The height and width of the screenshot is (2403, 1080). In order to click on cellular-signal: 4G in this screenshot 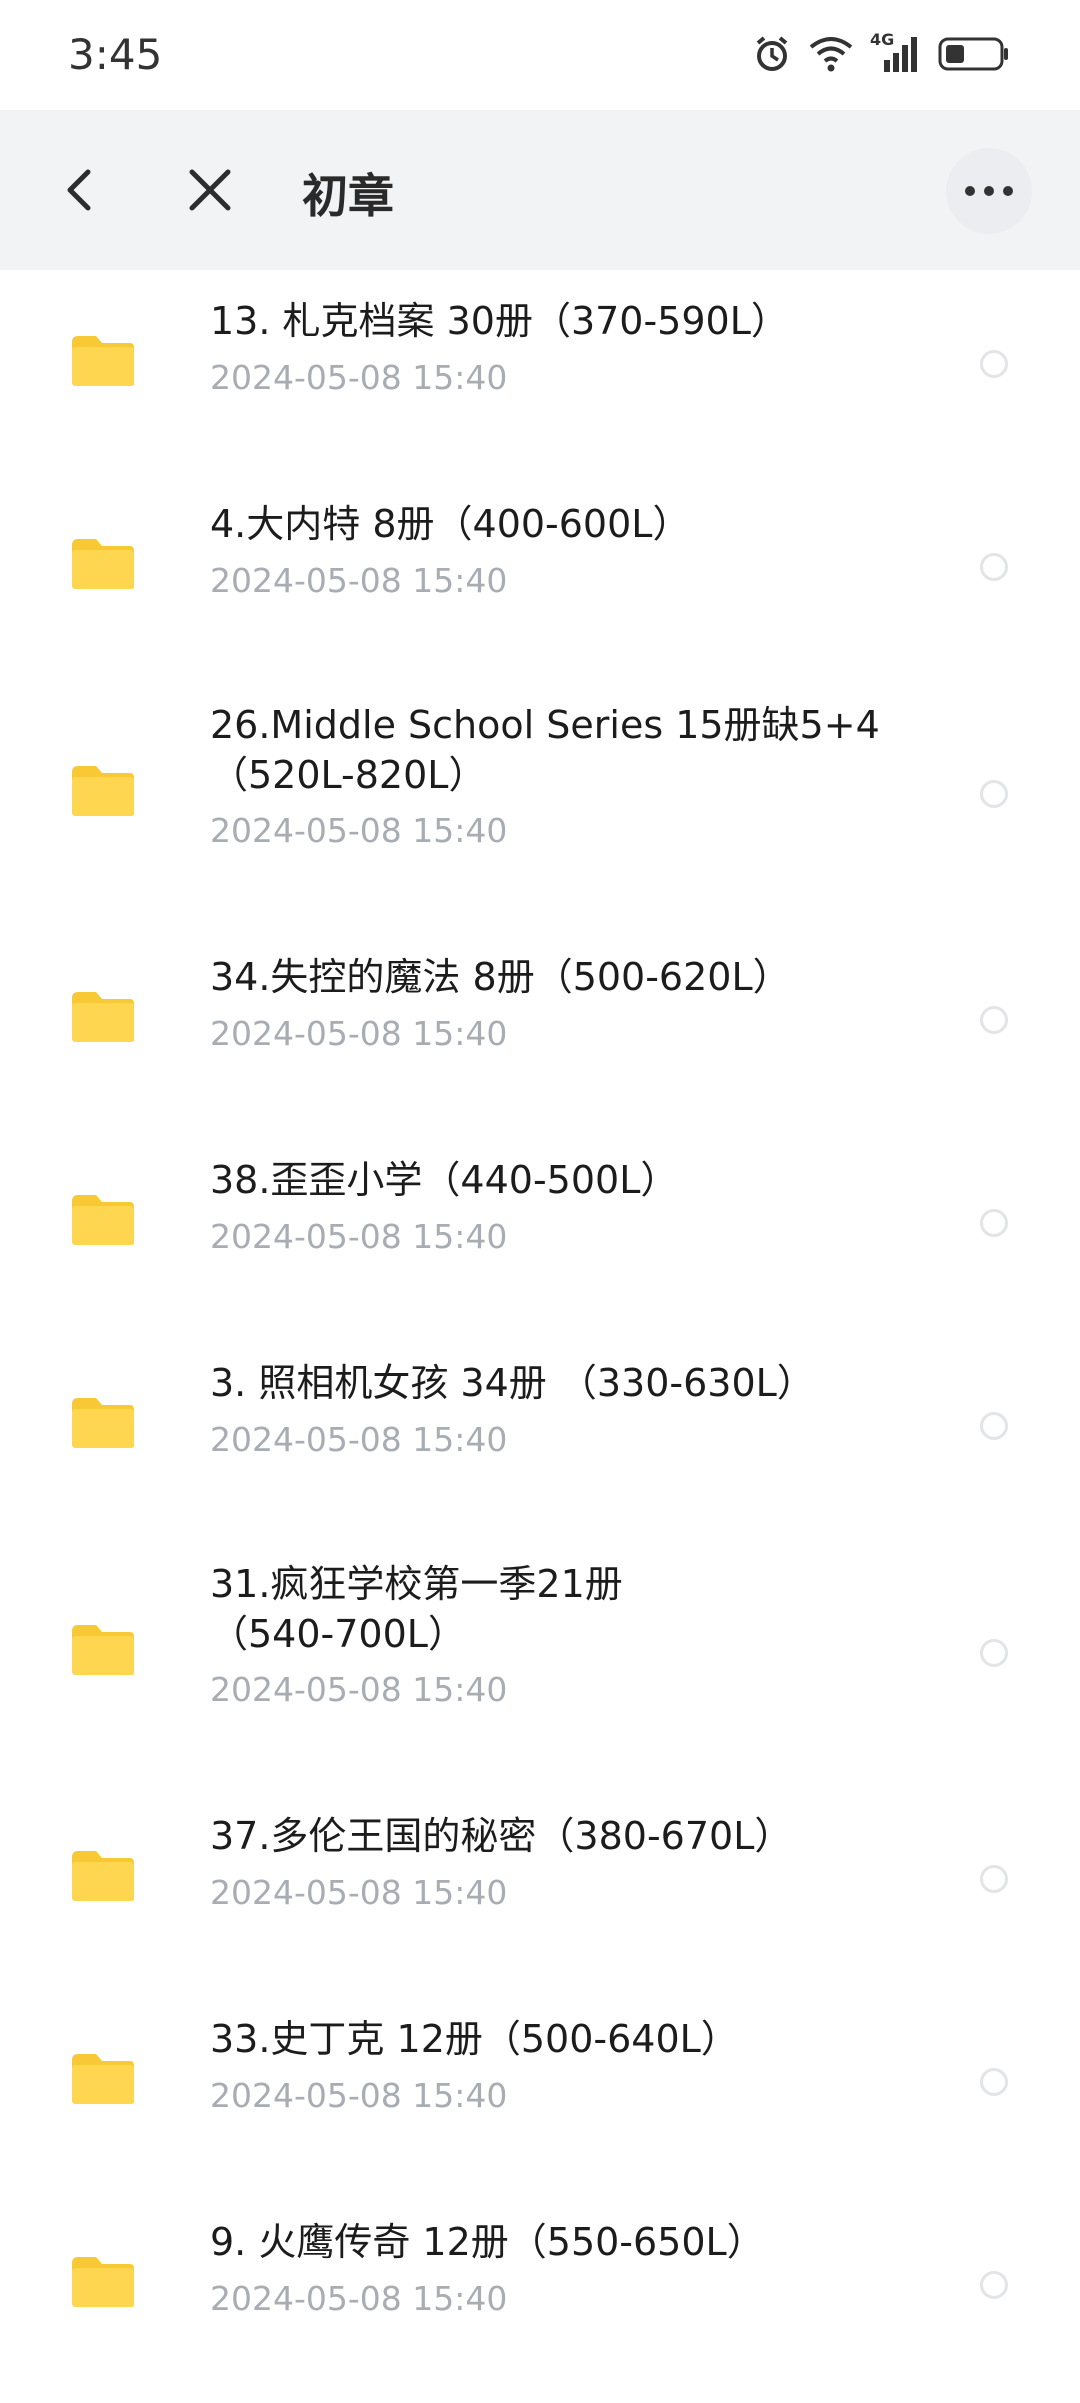, I will do `click(896, 52)`.